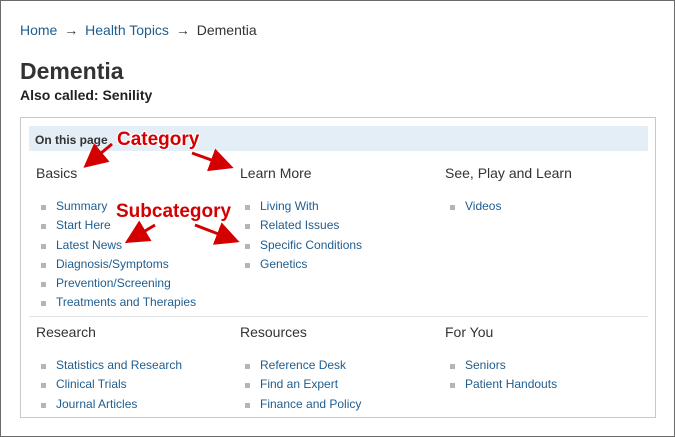 This screenshot has height=437, width=675. I want to click on list-item: Genetics, so click(301, 264).